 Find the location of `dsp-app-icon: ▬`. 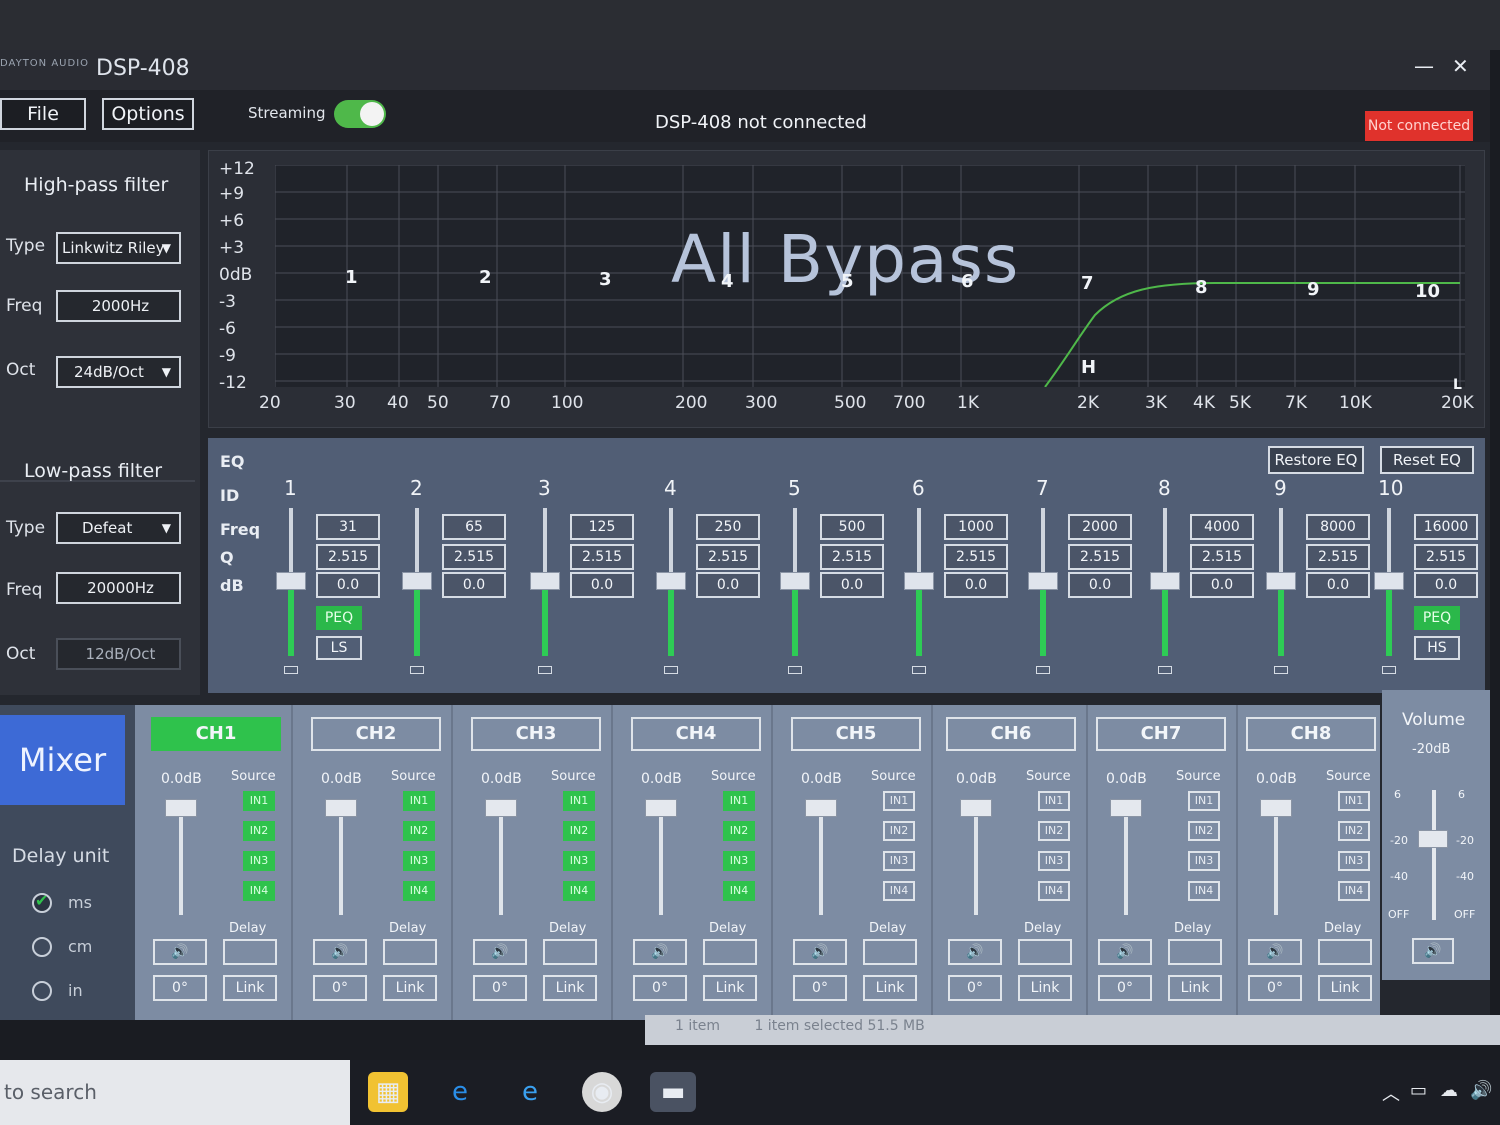

dsp-app-icon: ▬ is located at coordinates (673, 1092).